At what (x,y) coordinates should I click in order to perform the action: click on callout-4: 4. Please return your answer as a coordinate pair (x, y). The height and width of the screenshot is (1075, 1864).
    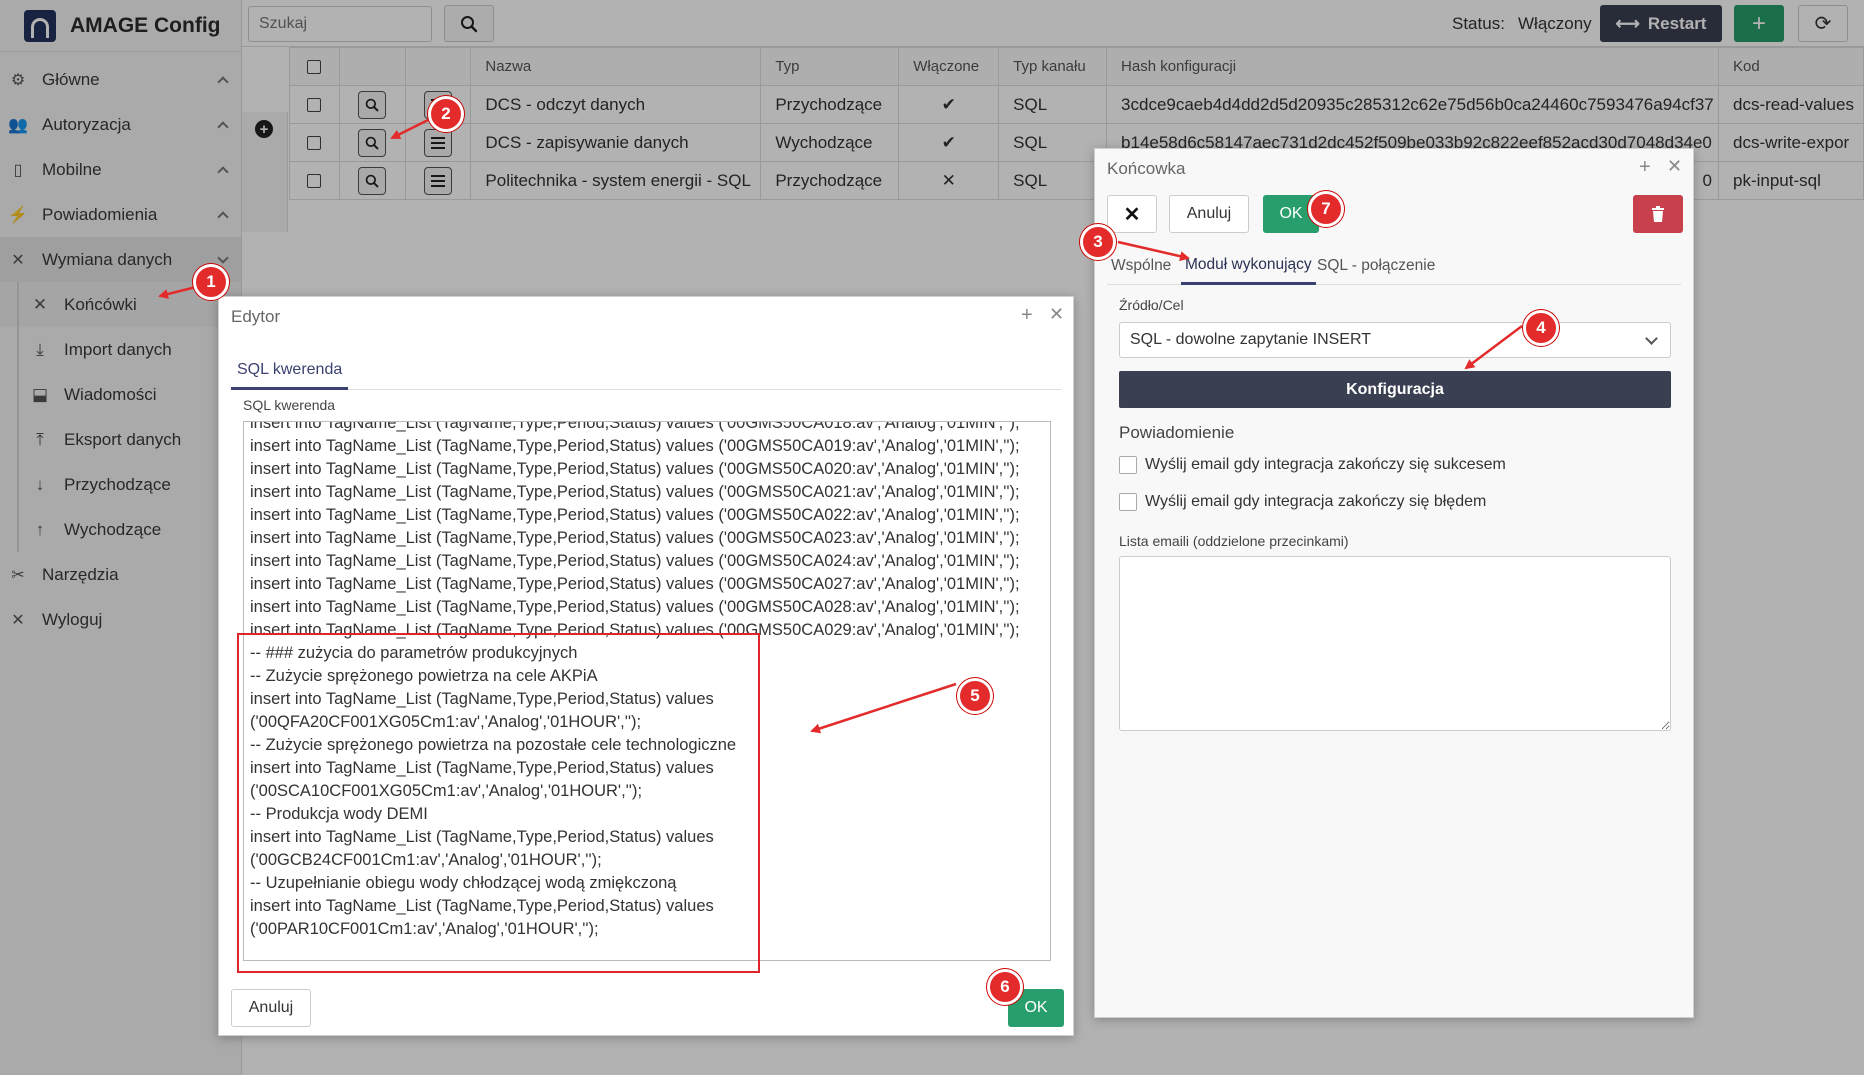
    Looking at the image, I should click on (1541, 328).